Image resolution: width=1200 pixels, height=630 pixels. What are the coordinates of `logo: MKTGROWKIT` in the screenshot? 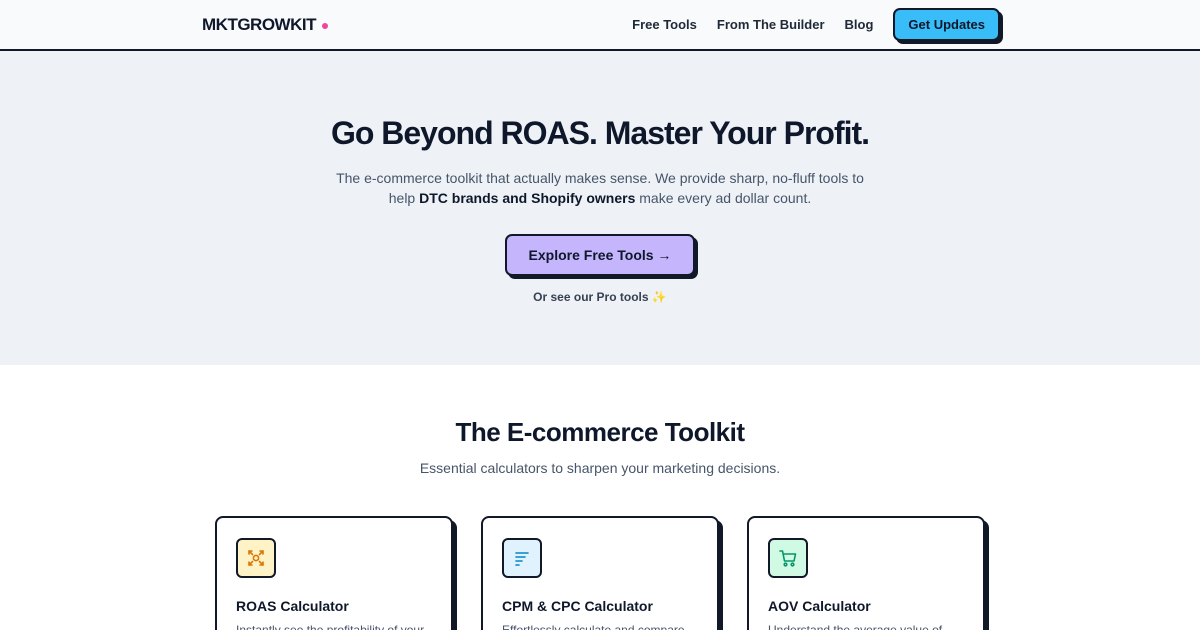 It's located at (265, 25).